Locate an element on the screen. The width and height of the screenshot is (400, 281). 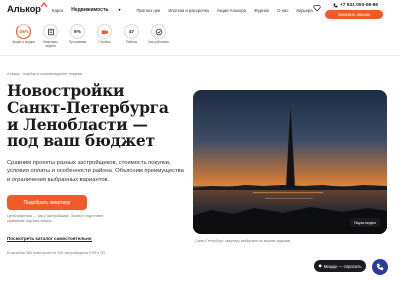
call-fab-button is located at coordinates (380, 267).